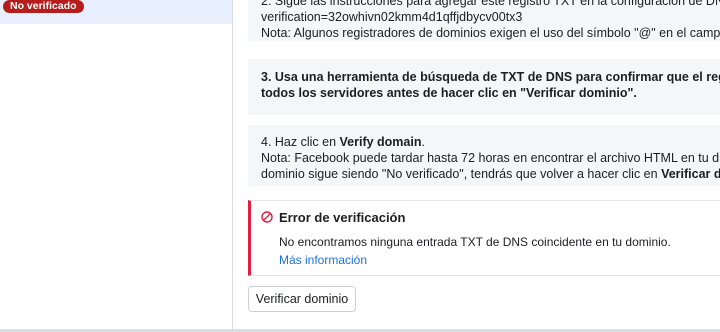  What do you see at coordinates (323, 260) in the screenshot?
I see `more-info-link: Más información` at bounding box center [323, 260].